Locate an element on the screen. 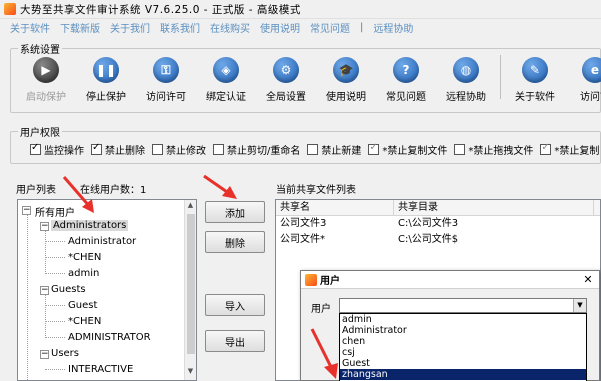 The width and height of the screenshot is (601, 381). menu-item: 使用说明 is located at coordinates (280, 27).